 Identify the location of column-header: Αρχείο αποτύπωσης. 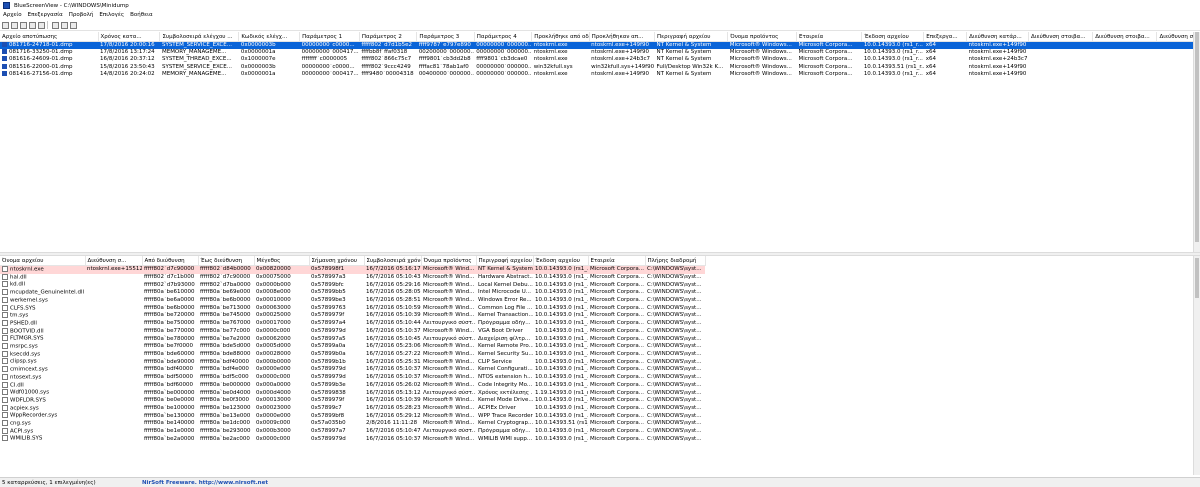
(49, 37).